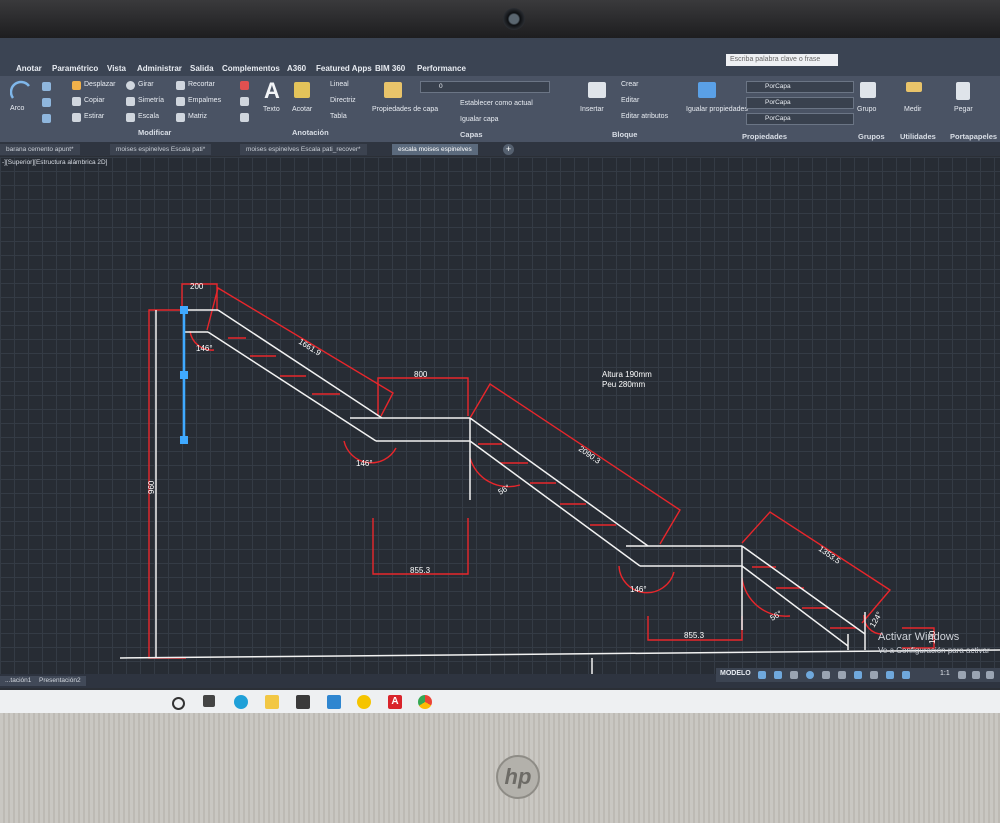 Image resolution: width=1000 pixels, height=823 pixels. I want to click on osnap-icon, so click(826, 675).